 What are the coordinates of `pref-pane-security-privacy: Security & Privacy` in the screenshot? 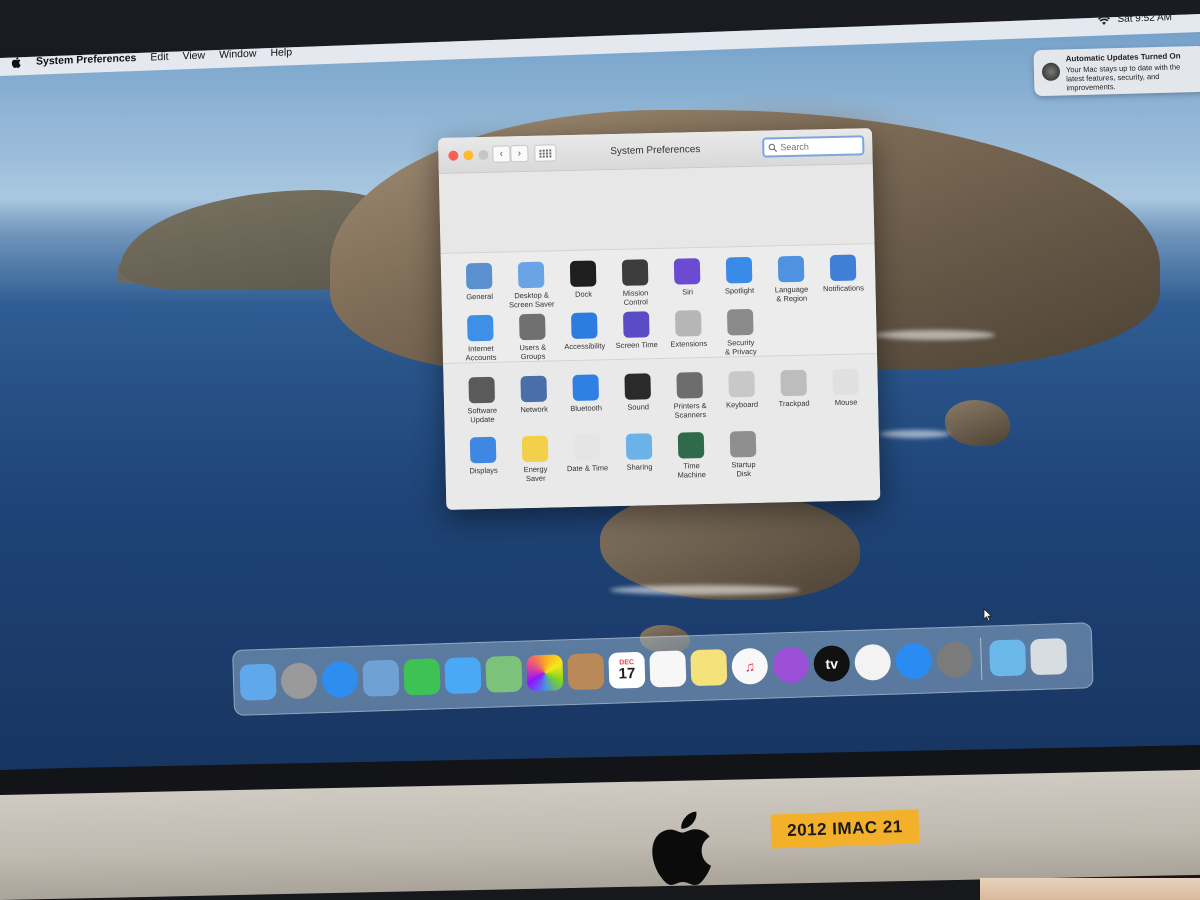 It's located at (740, 332).